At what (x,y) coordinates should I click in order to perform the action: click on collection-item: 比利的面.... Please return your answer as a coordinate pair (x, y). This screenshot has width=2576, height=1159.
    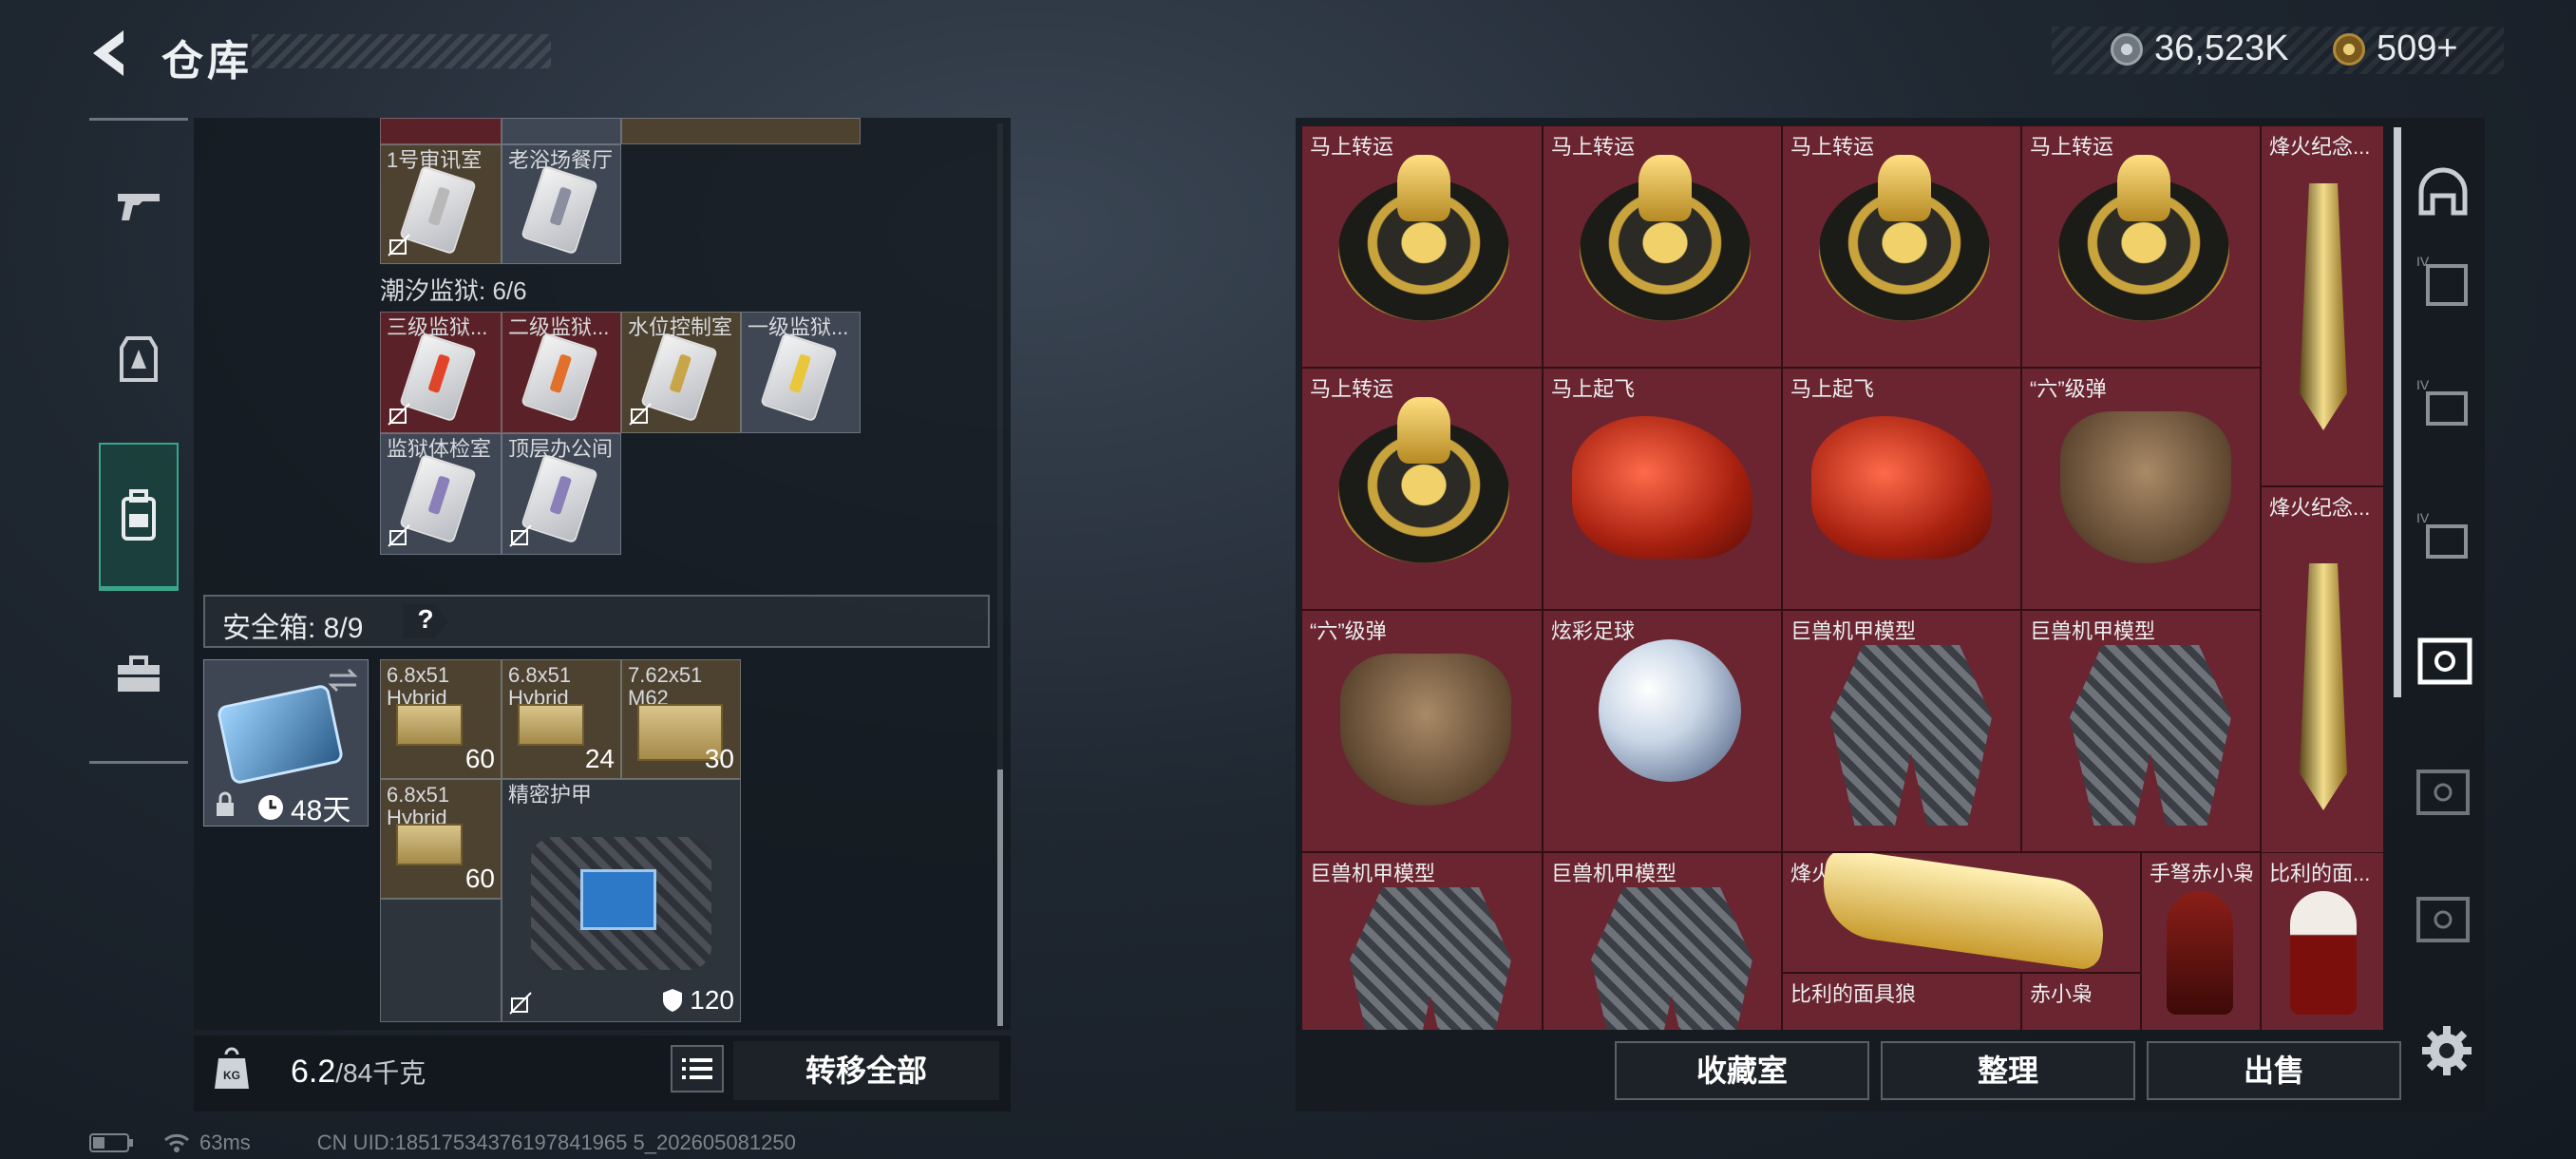
    Looking at the image, I should click on (2322, 941).